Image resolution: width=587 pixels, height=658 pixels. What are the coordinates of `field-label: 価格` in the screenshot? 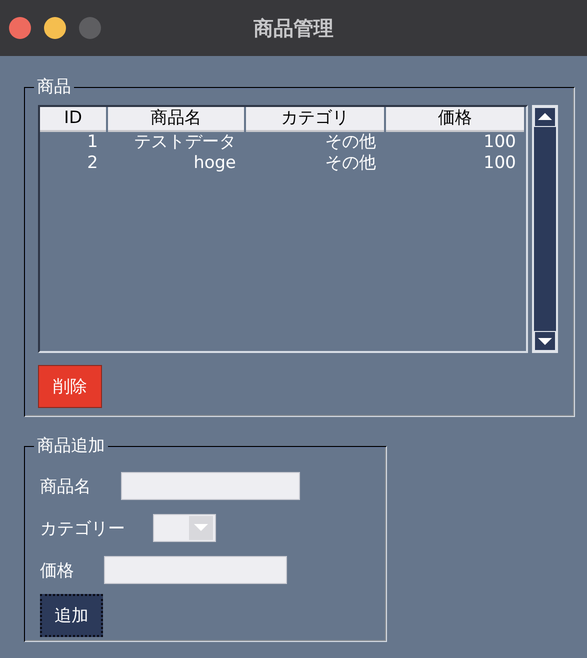 It's located at (57, 571).